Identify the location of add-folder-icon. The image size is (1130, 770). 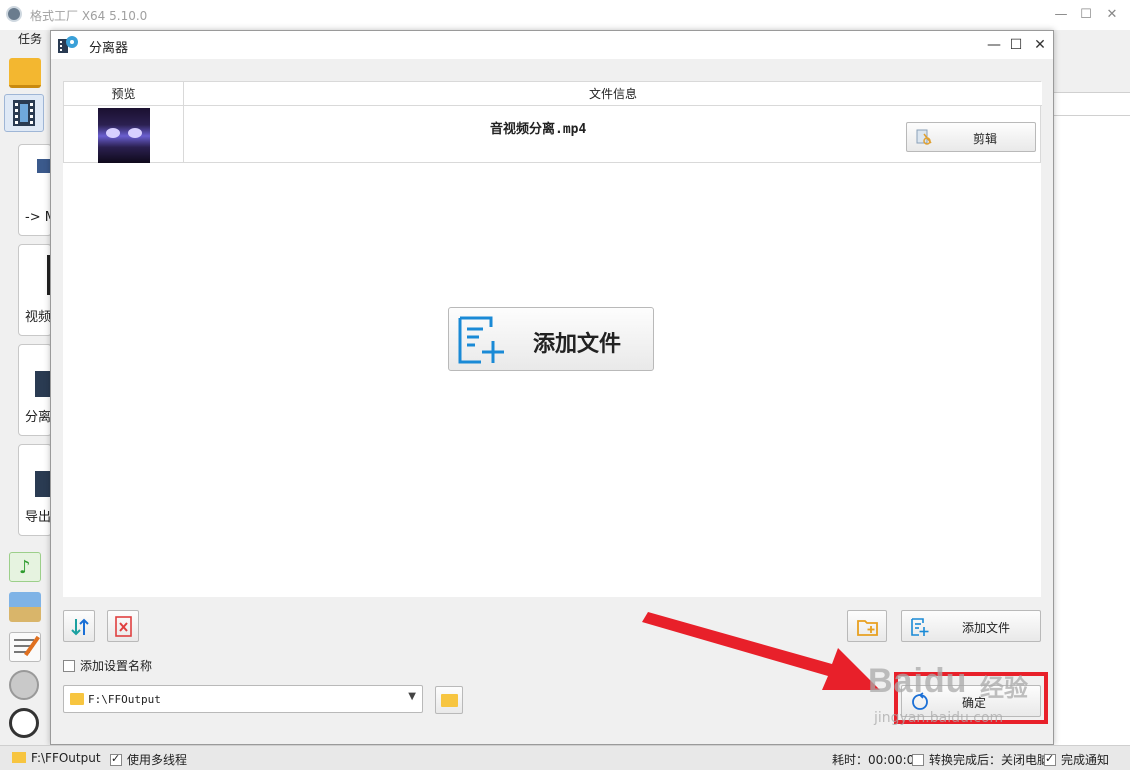
(867, 628).